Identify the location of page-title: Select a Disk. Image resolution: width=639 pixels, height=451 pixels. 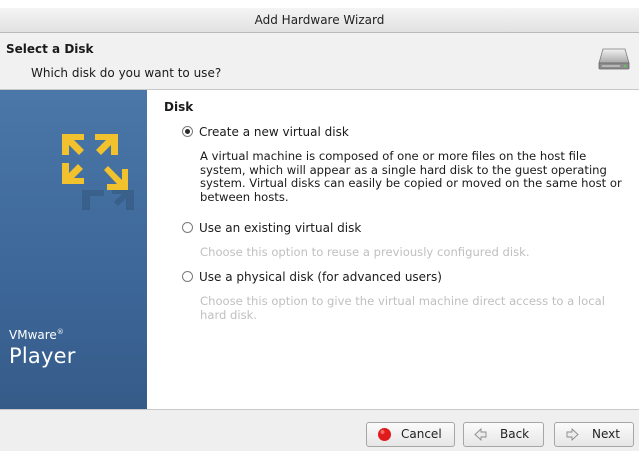
(50, 49).